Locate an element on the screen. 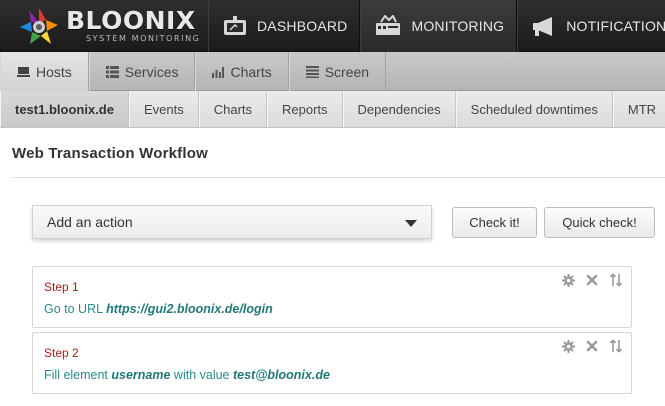  tab-screen-label: Screen is located at coordinates (347, 71).